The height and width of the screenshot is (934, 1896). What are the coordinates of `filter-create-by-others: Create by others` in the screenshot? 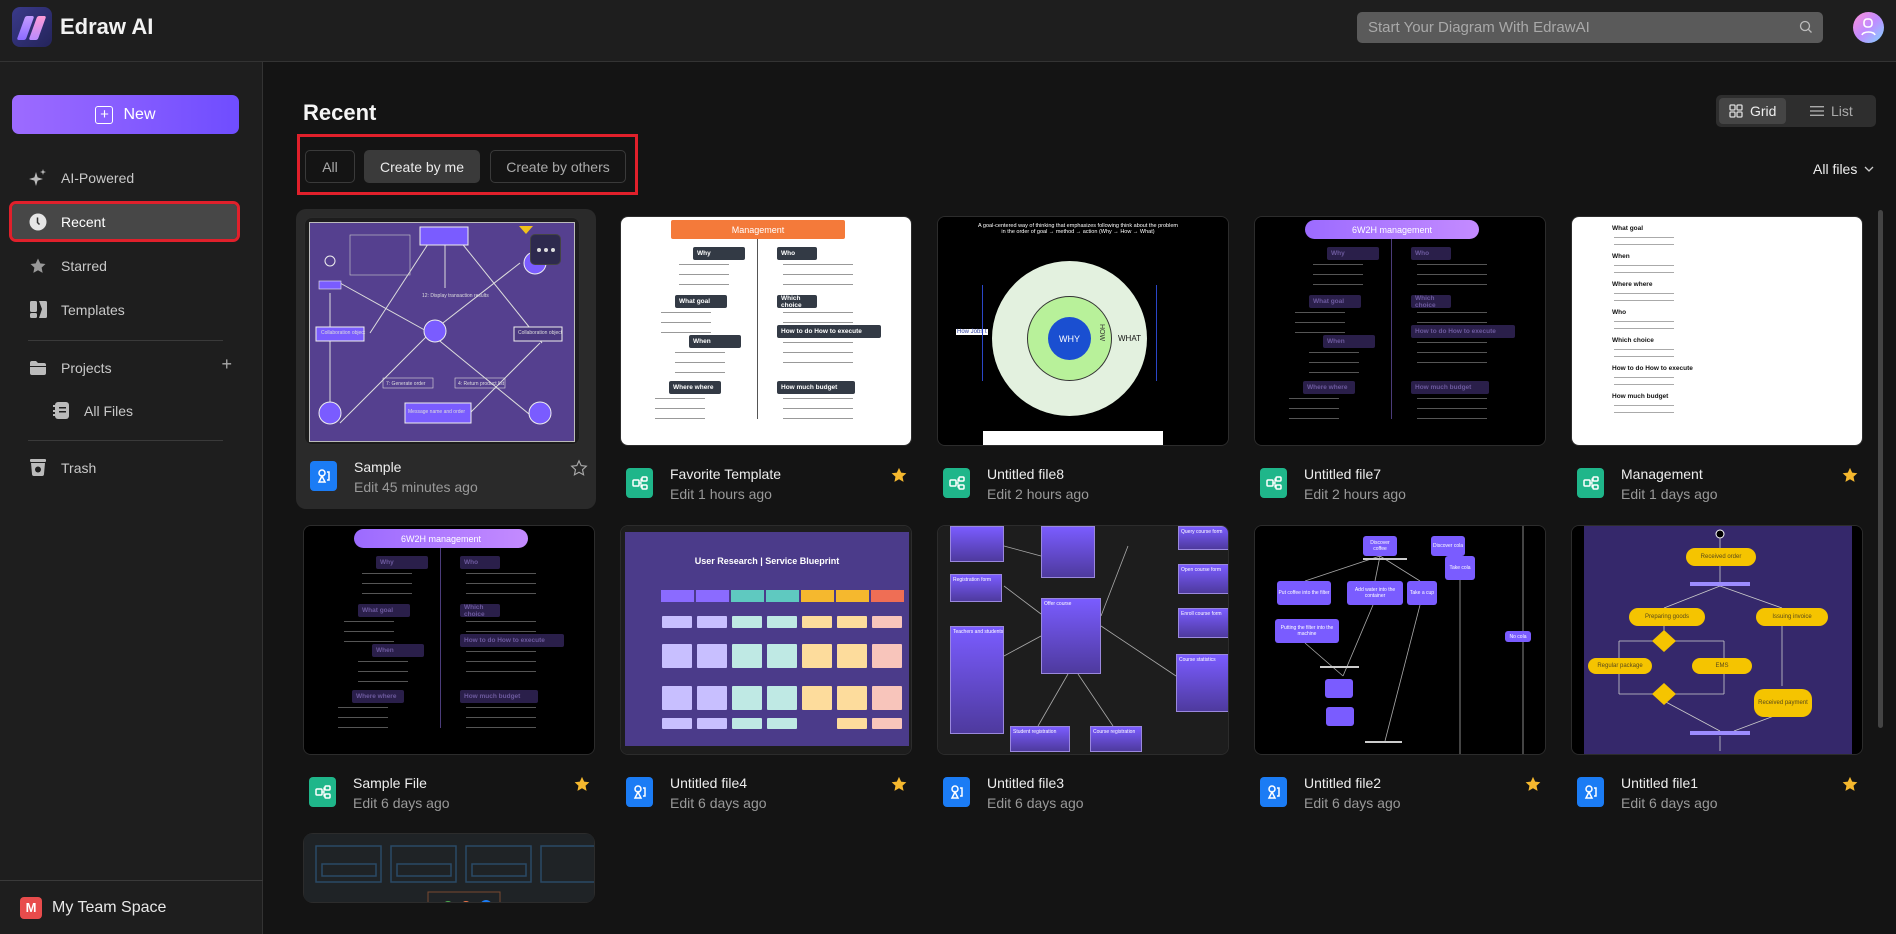 It's located at (558, 166).